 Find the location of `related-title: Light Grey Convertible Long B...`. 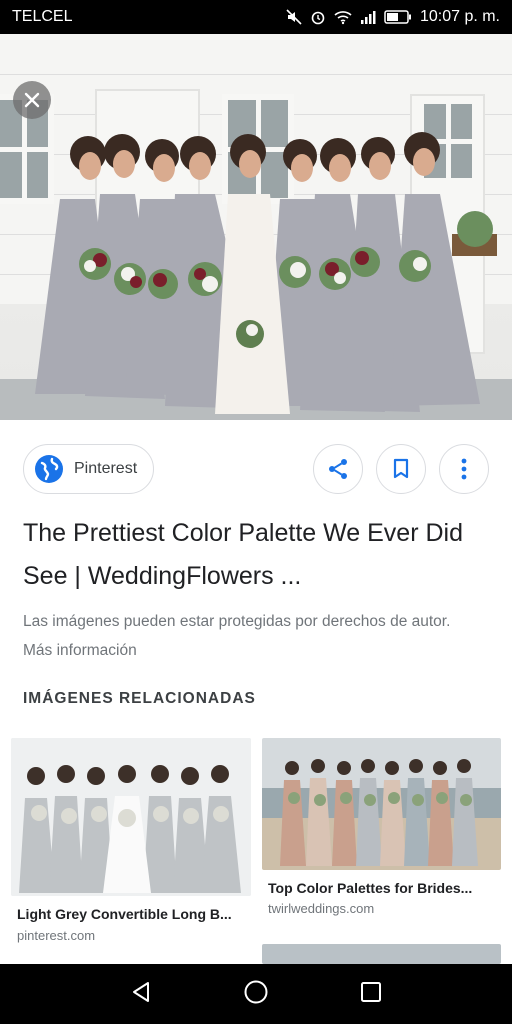

related-title: Light Grey Convertible Long B... is located at coordinates (124, 914).